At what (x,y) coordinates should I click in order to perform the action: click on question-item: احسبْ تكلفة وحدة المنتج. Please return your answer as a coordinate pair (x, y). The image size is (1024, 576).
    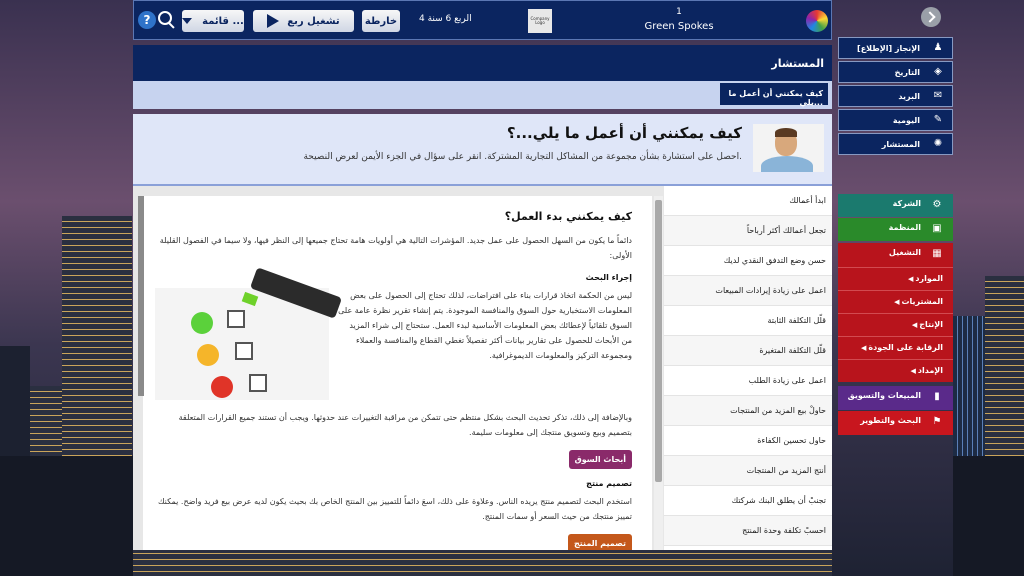
    Looking at the image, I should click on (748, 531).